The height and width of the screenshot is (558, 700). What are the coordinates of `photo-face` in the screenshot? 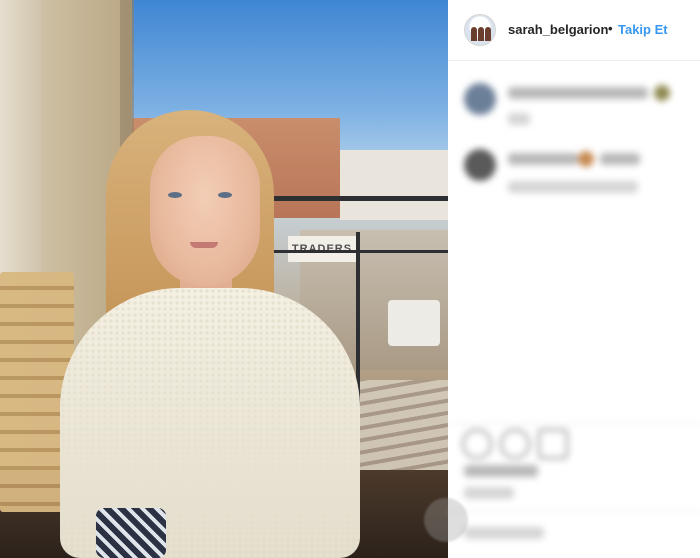 It's located at (205, 211).